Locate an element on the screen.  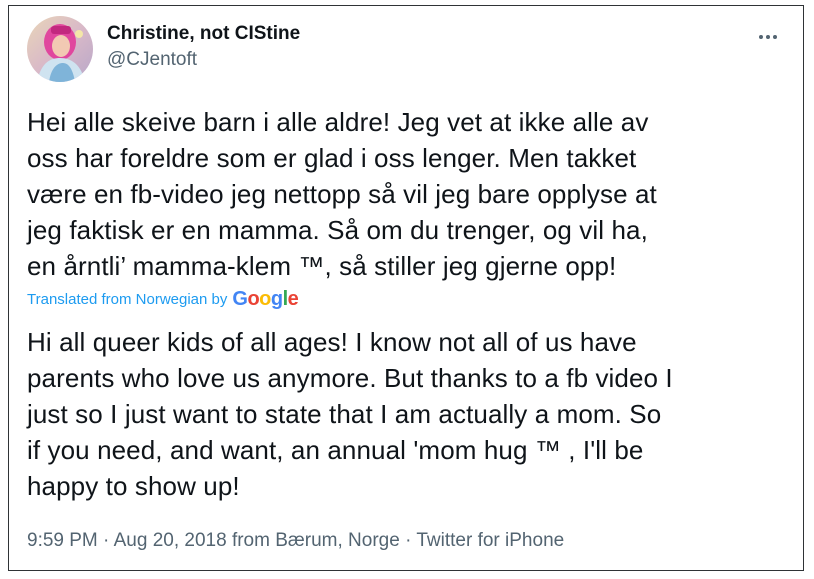
display-name: Christine, not CIStine is located at coordinates (203, 34).